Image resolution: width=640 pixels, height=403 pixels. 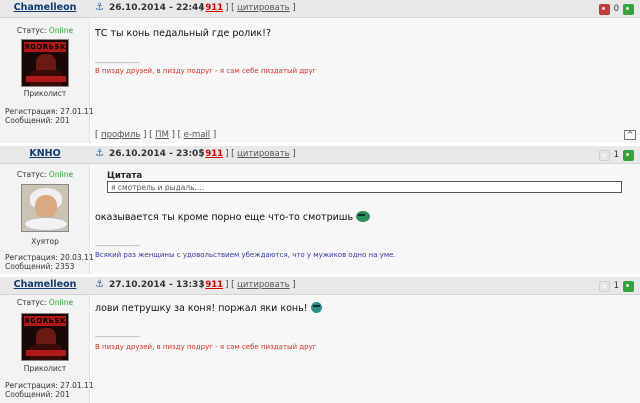 I want to click on author-name-link: KNHO, so click(x=45, y=153).